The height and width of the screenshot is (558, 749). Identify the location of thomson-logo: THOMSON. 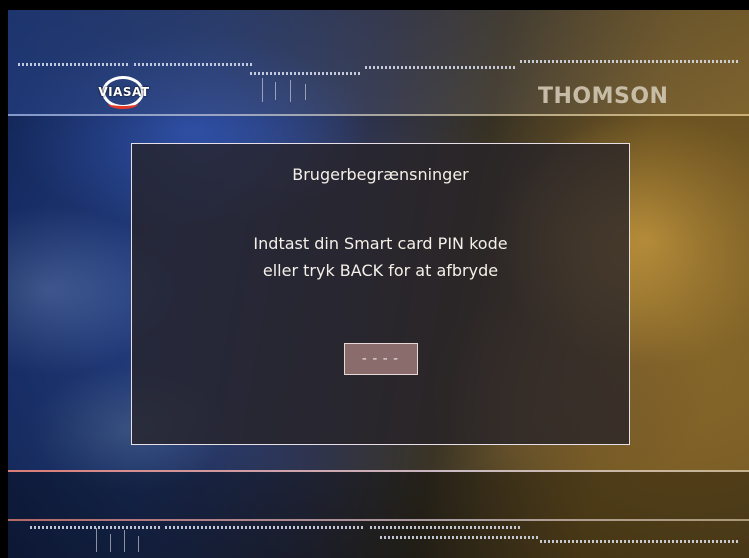
(603, 96).